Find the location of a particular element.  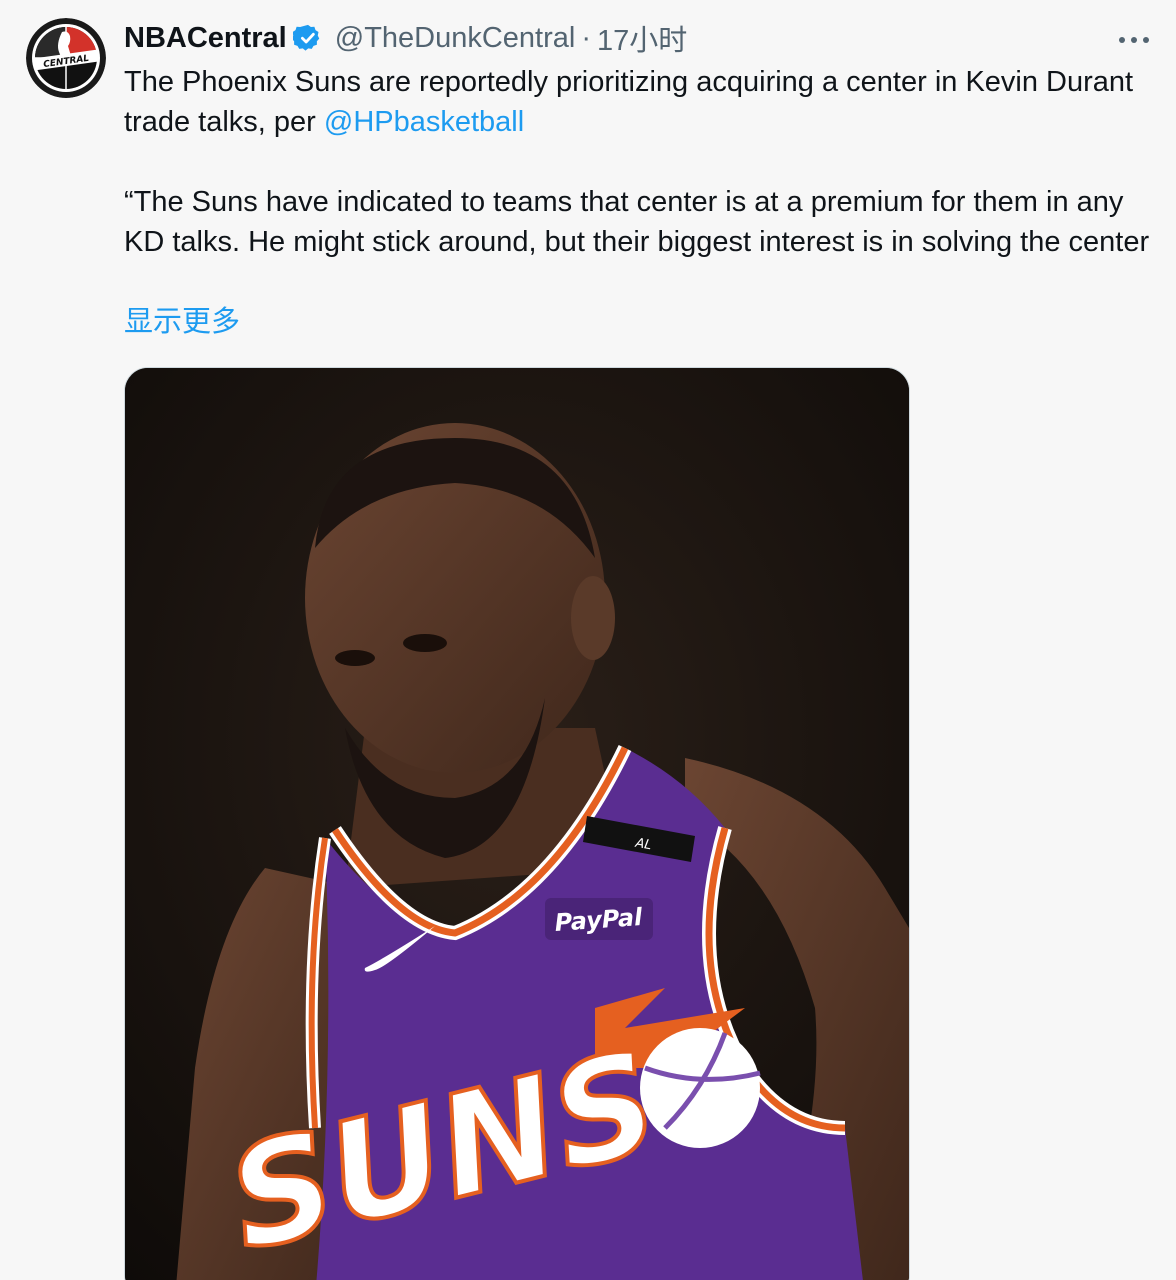

verified-badge-icon is located at coordinates (307, 38).